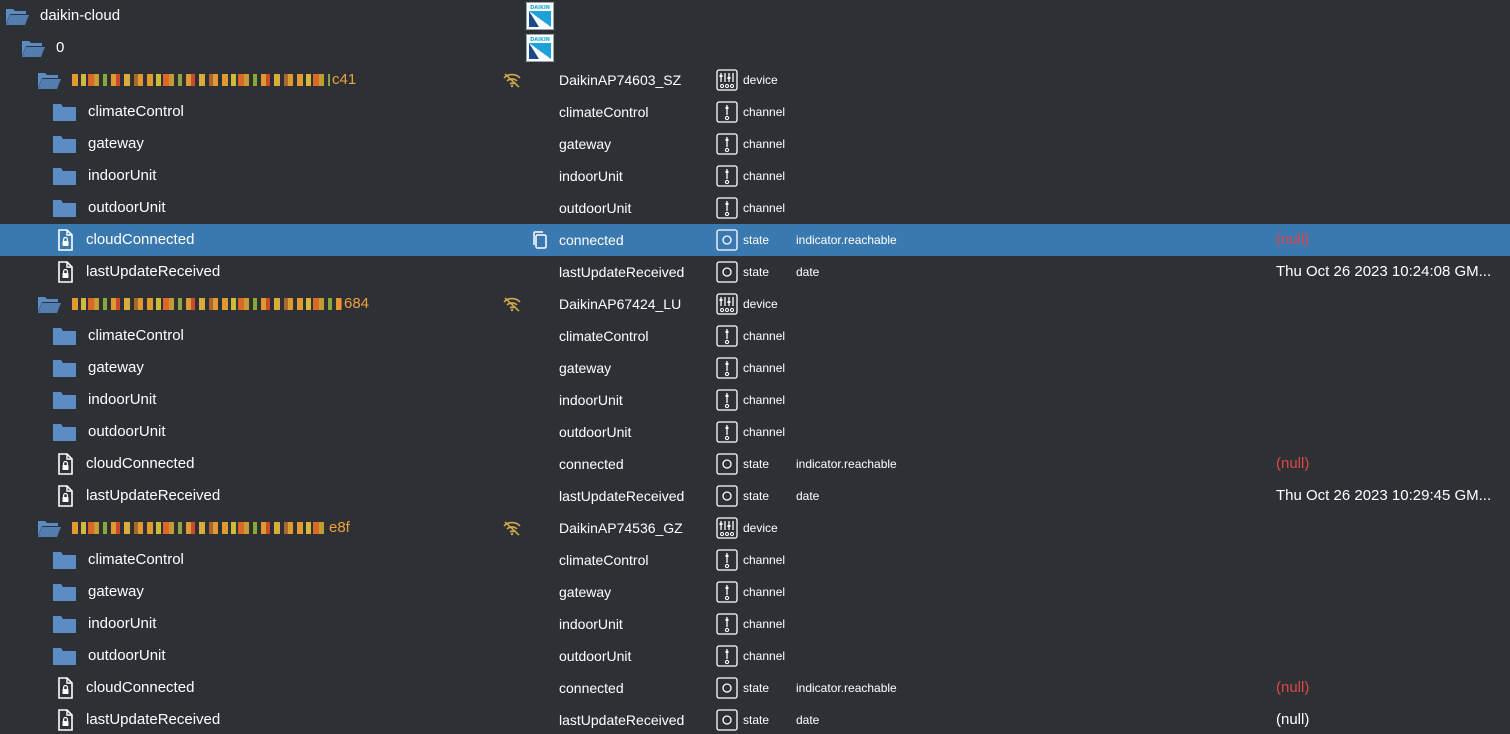  What do you see at coordinates (760, 528) in the screenshot?
I see `object-type: device` at bounding box center [760, 528].